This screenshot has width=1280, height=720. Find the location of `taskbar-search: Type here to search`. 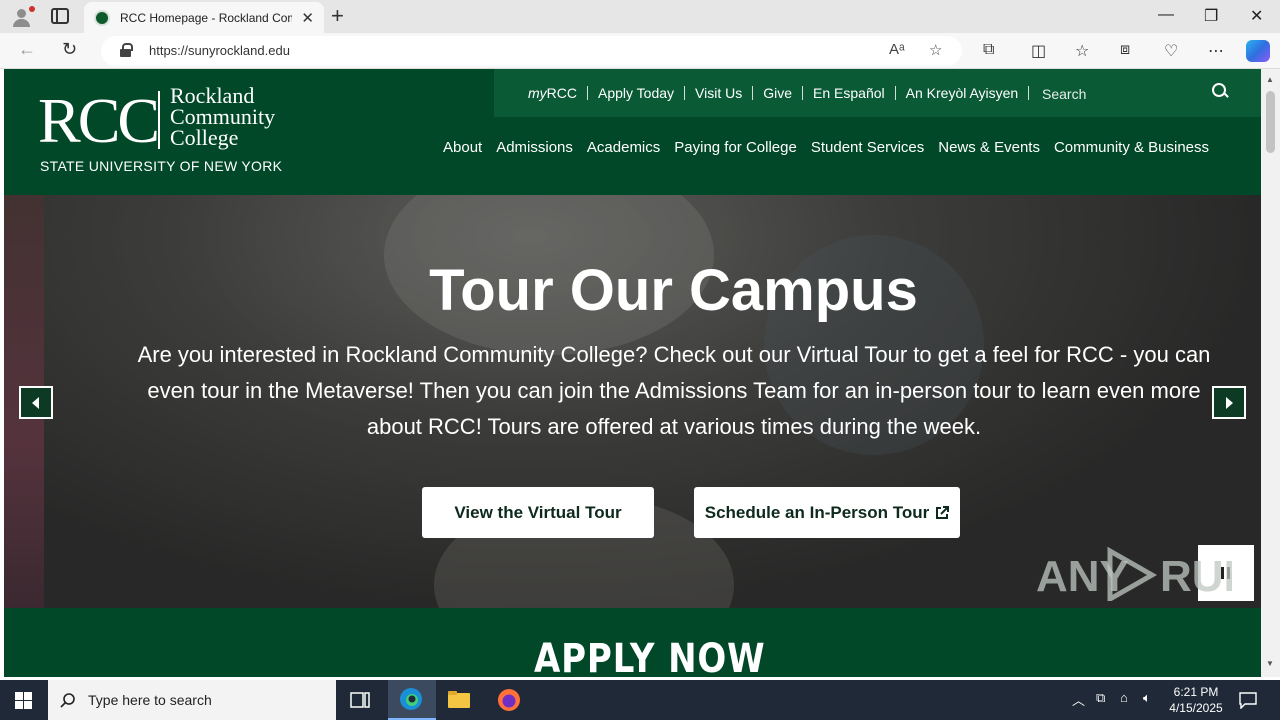

taskbar-search: Type here to search is located at coordinates (192, 700).